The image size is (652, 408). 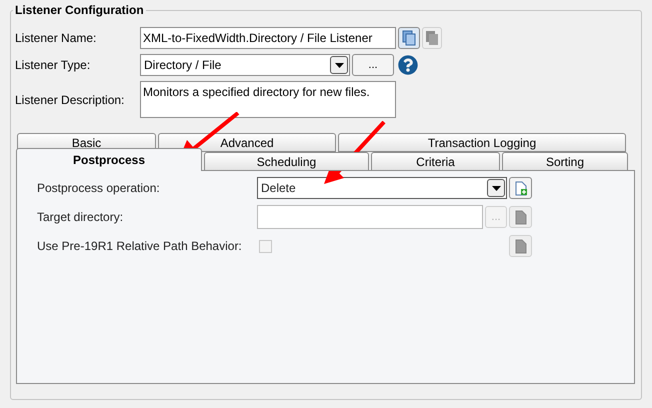 What do you see at coordinates (99, 188) in the screenshot?
I see `field-label: Postprocess operation:` at bounding box center [99, 188].